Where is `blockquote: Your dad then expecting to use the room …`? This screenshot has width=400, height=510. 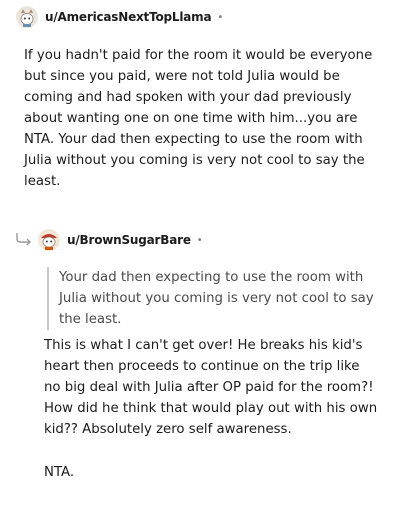 blockquote: Your dad then expecting to use the room … is located at coordinates (218, 298).